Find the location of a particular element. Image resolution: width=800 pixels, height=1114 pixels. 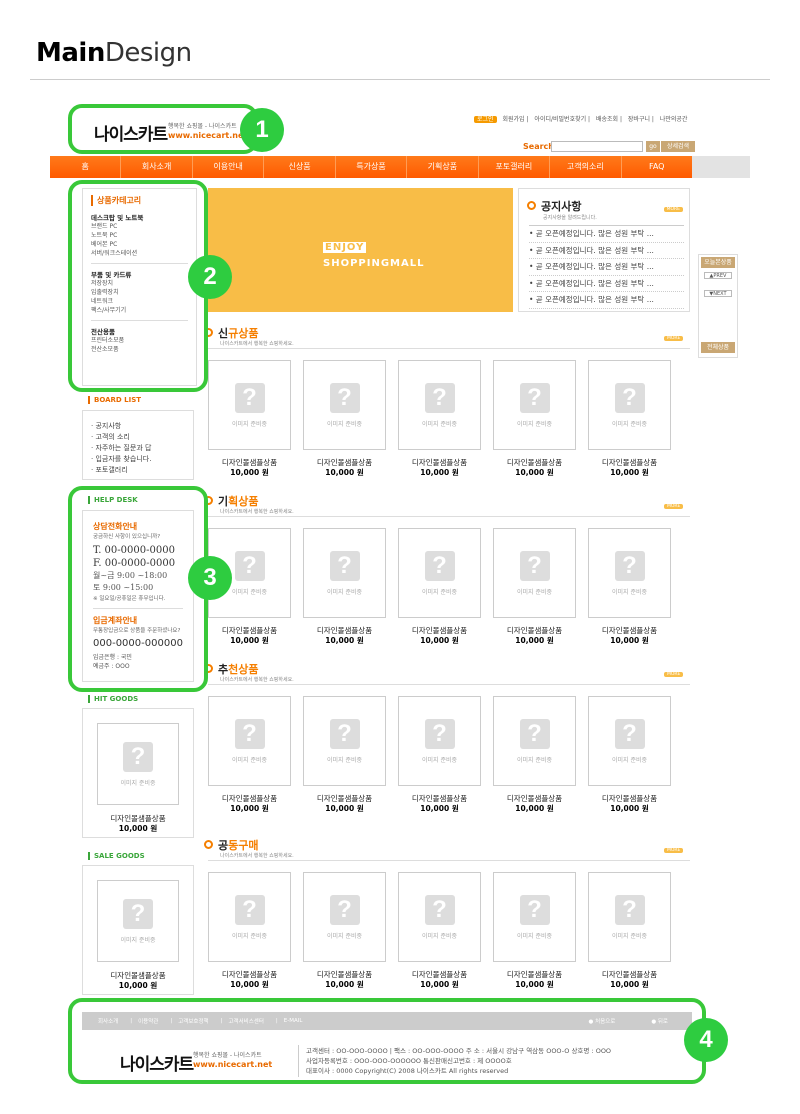

section-title-b: 동구매 is located at coordinates (243, 845).